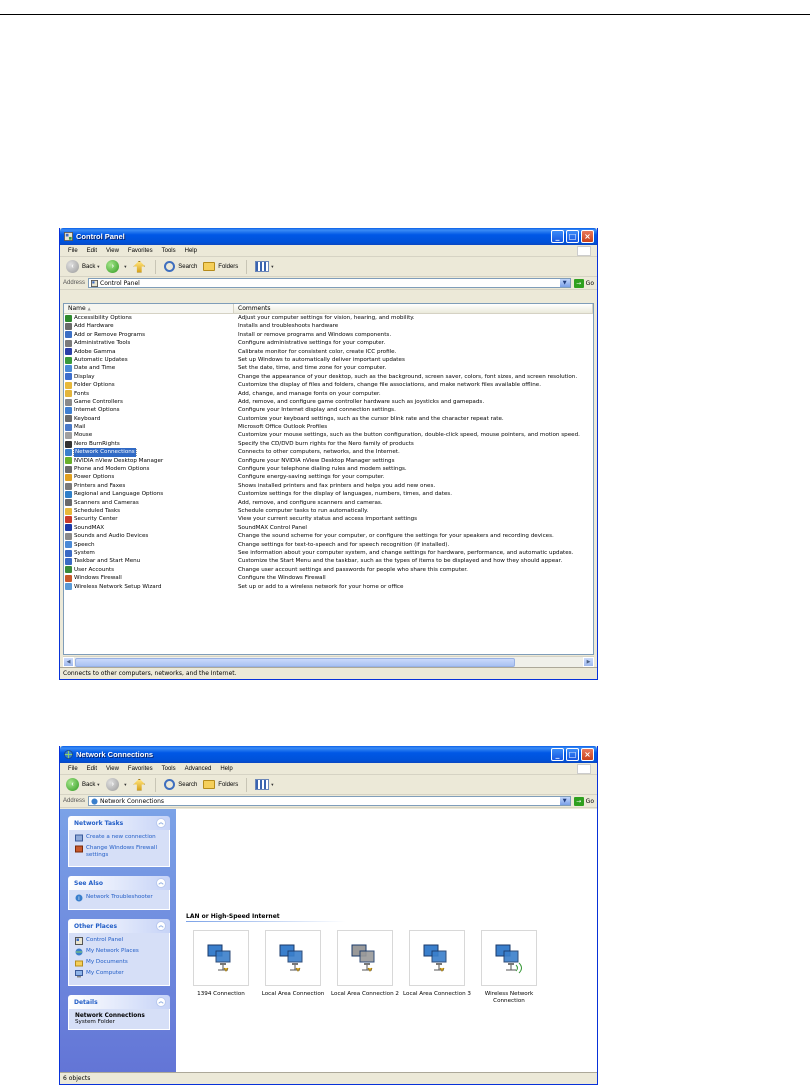  Describe the element at coordinates (119, 926) in the screenshot. I see `other-places-header: Other Places ︽` at that location.